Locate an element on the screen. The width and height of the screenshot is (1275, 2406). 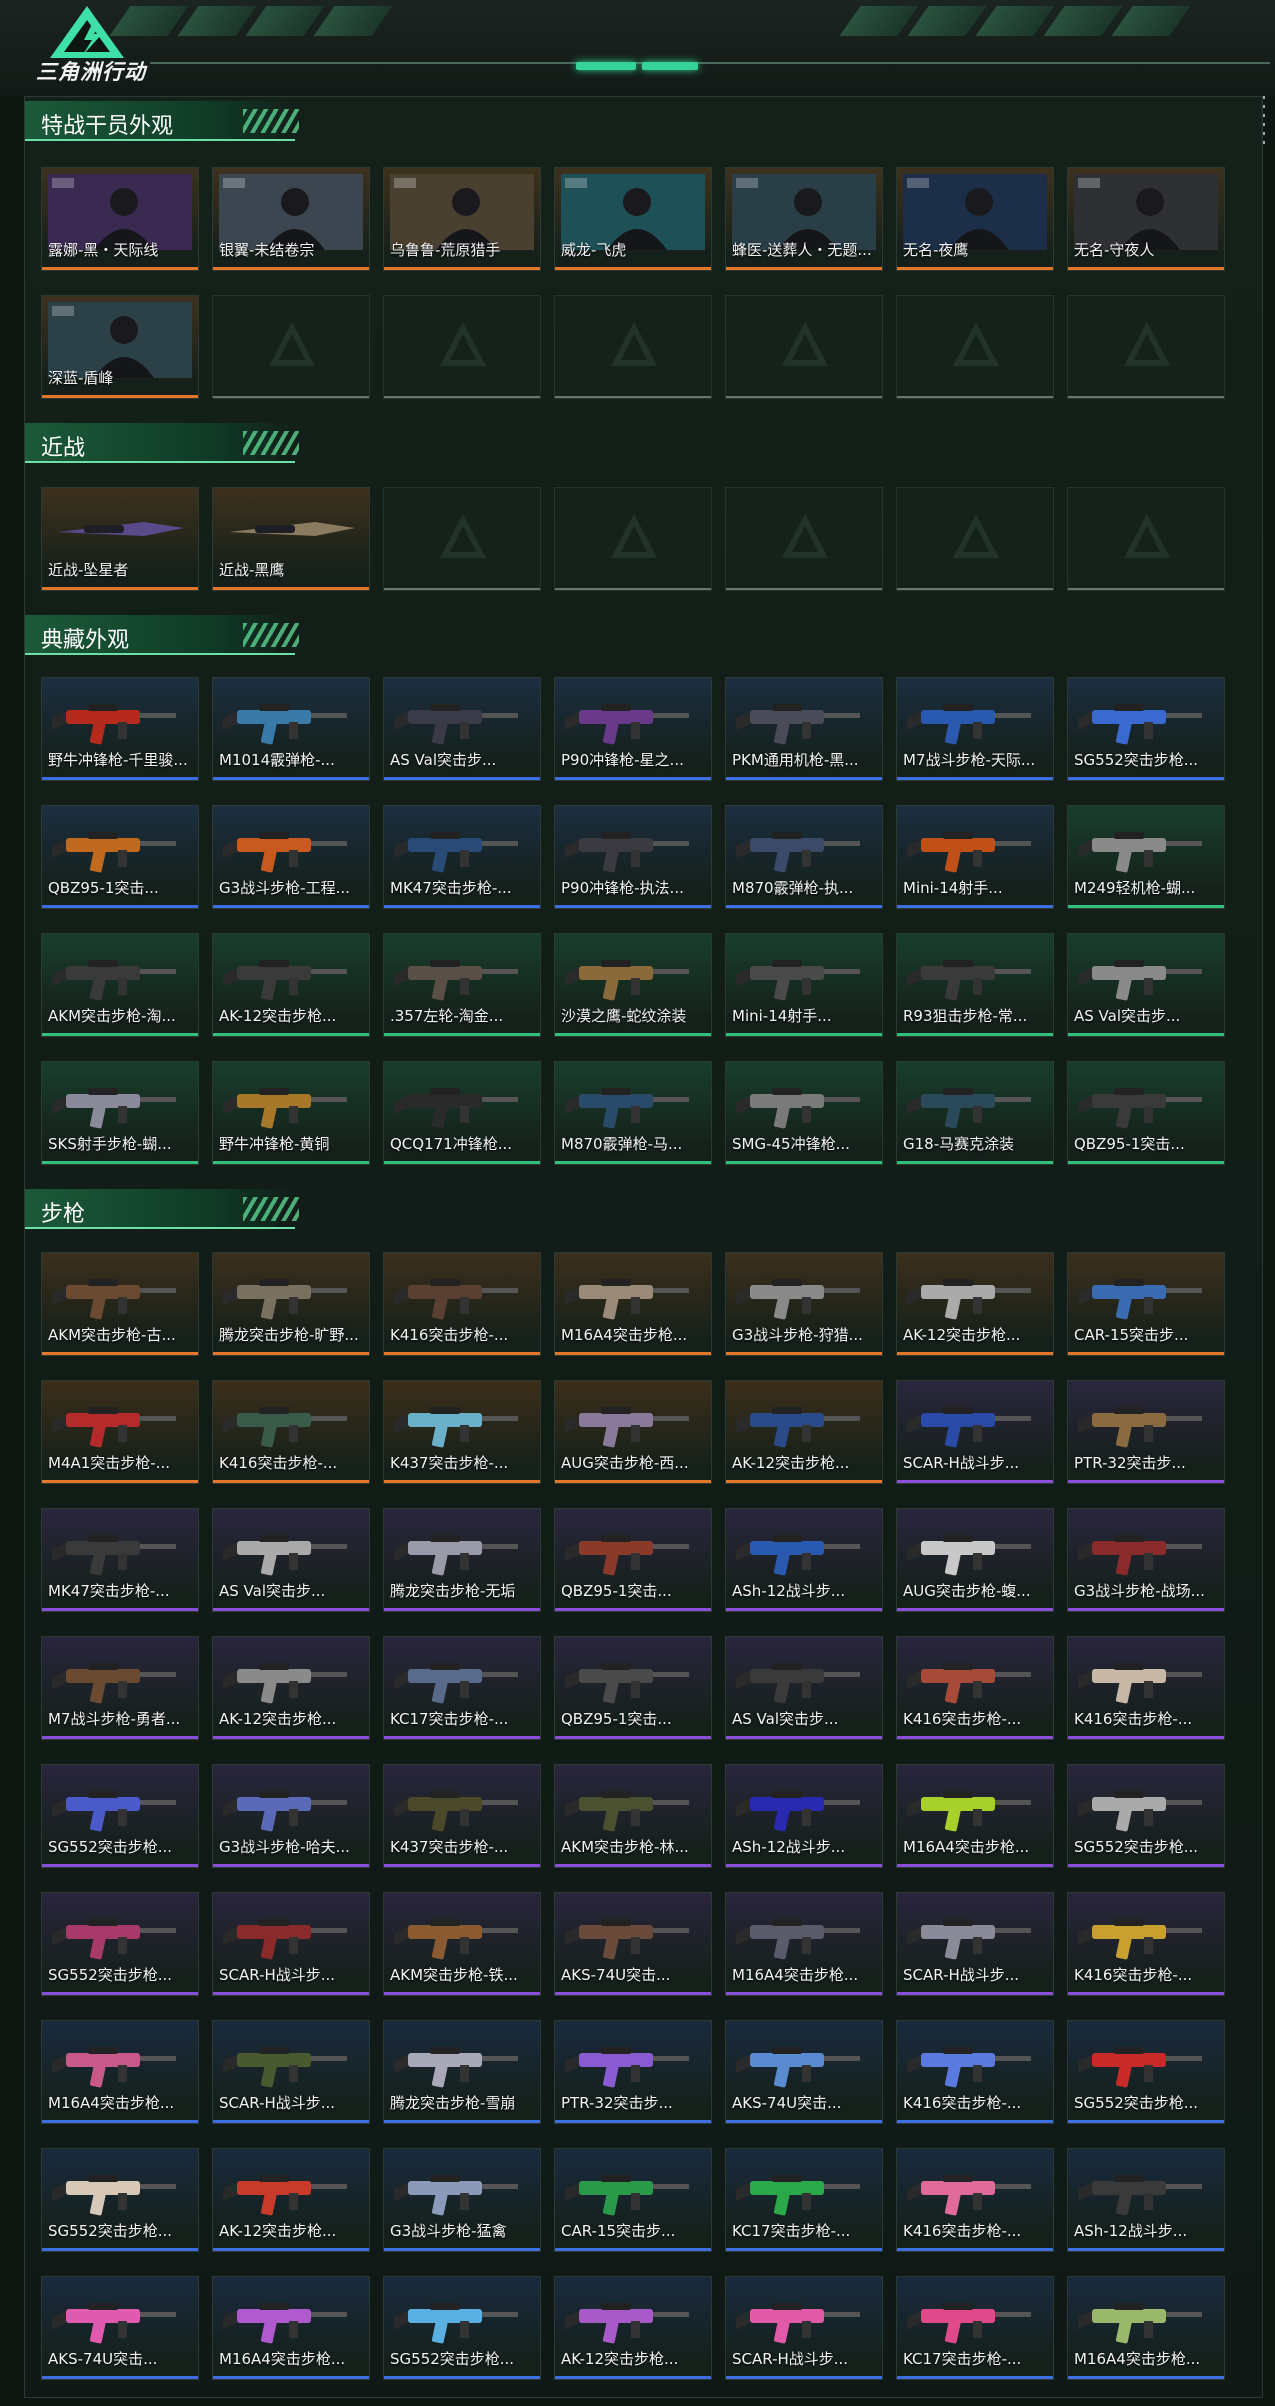
operator-skin-card: 乌鲁鲁-荒原猎手 is located at coordinates (462, 219).